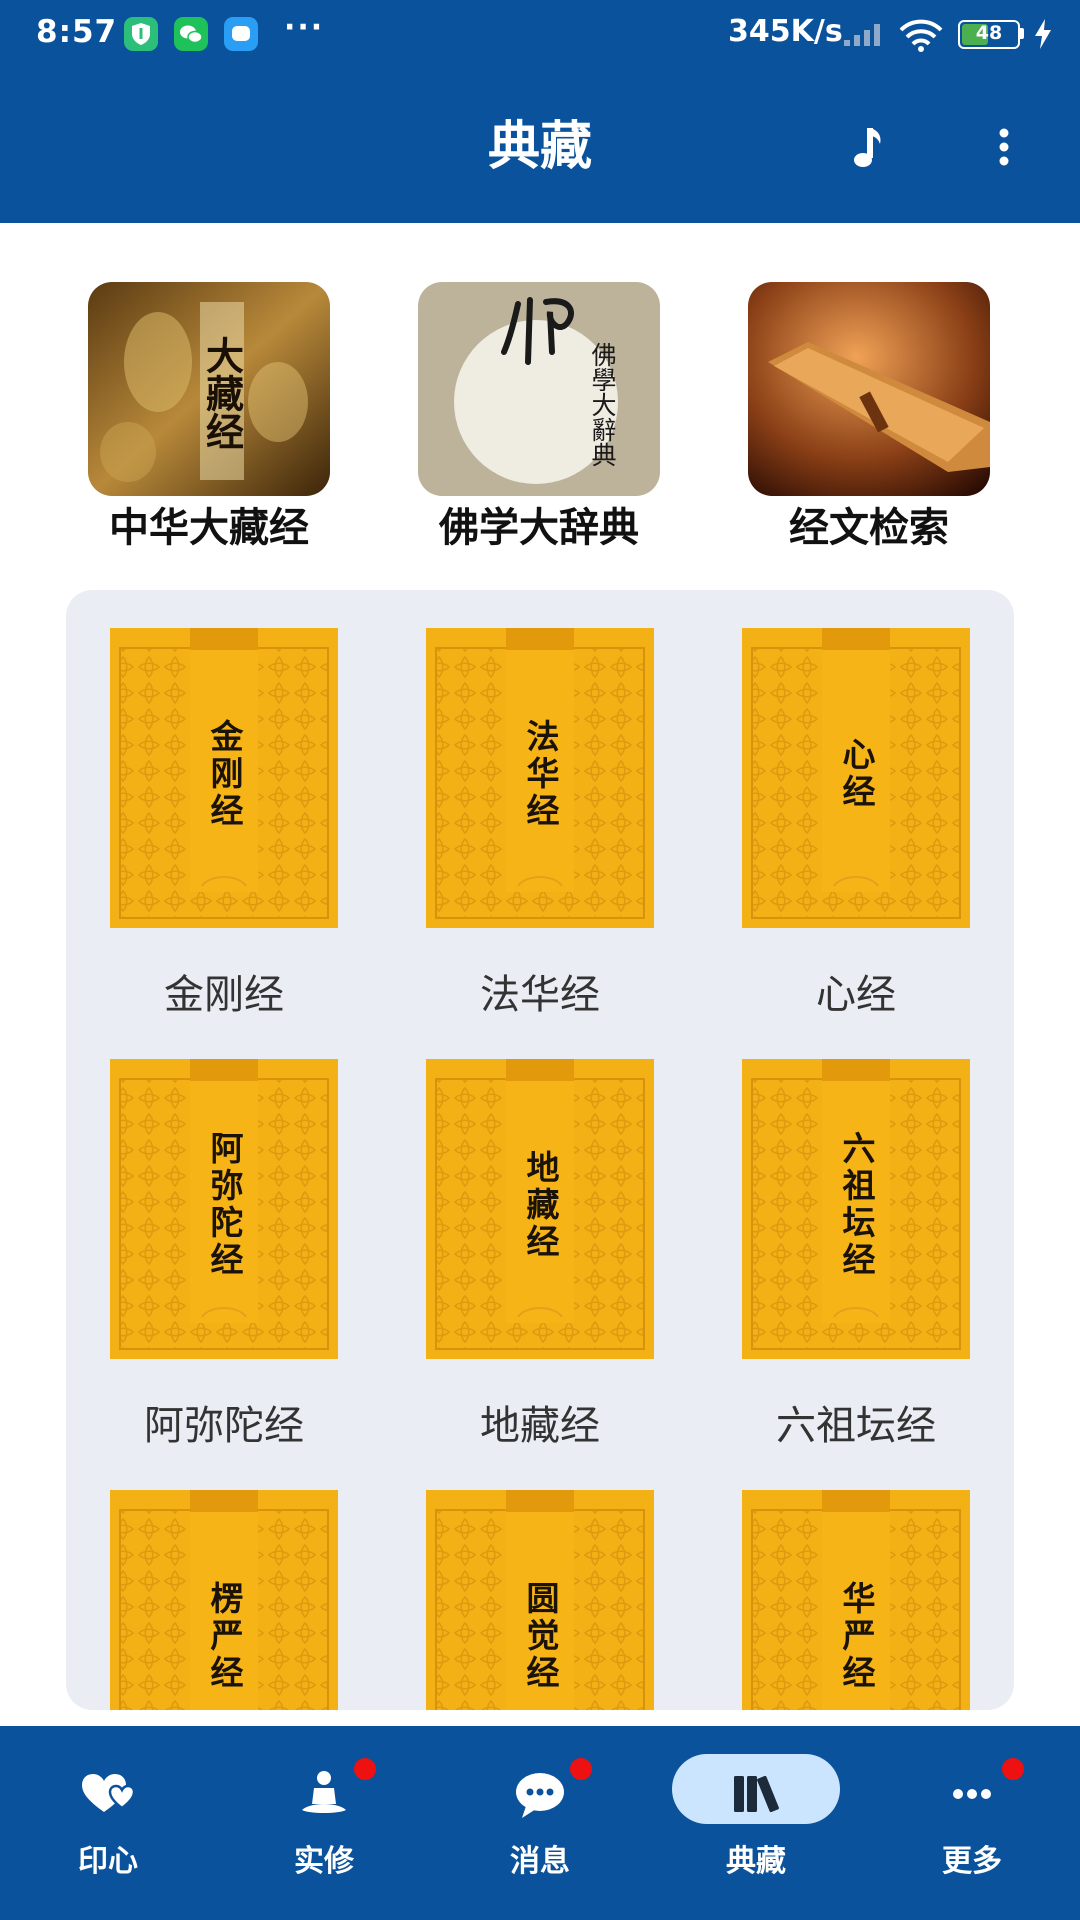  I want to click on nav-label: 消息, so click(540, 1861).